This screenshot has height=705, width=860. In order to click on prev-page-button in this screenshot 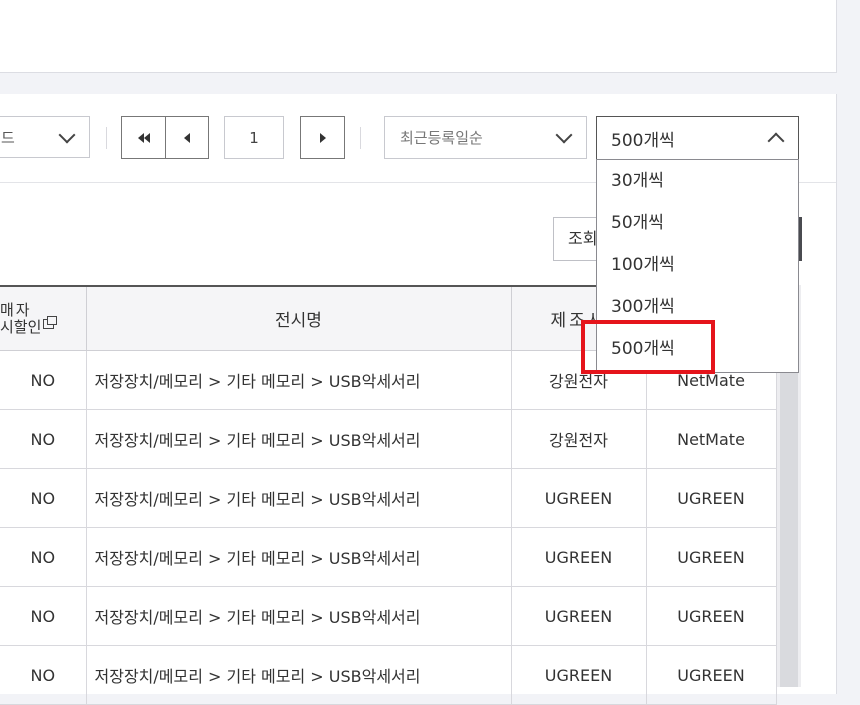, I will do `click(187, 137)`.